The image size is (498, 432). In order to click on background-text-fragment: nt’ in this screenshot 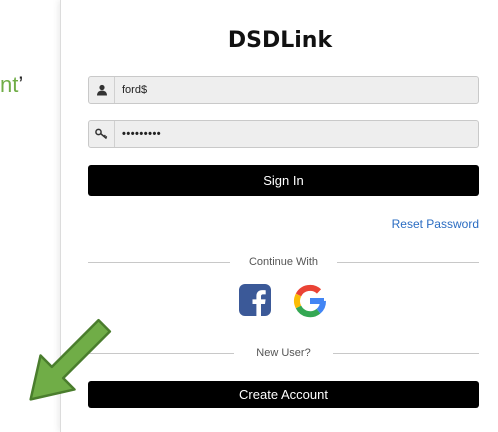, I will do `click(11, 85)`.